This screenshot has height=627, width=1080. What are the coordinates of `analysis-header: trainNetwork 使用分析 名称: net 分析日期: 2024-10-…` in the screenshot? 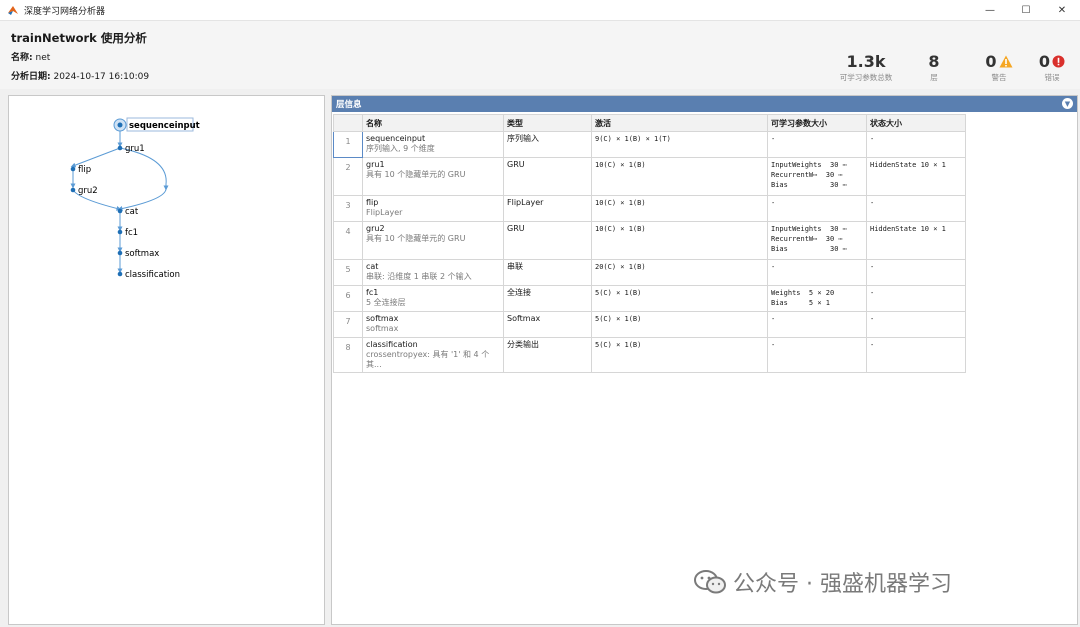 It's located at (540, 55).